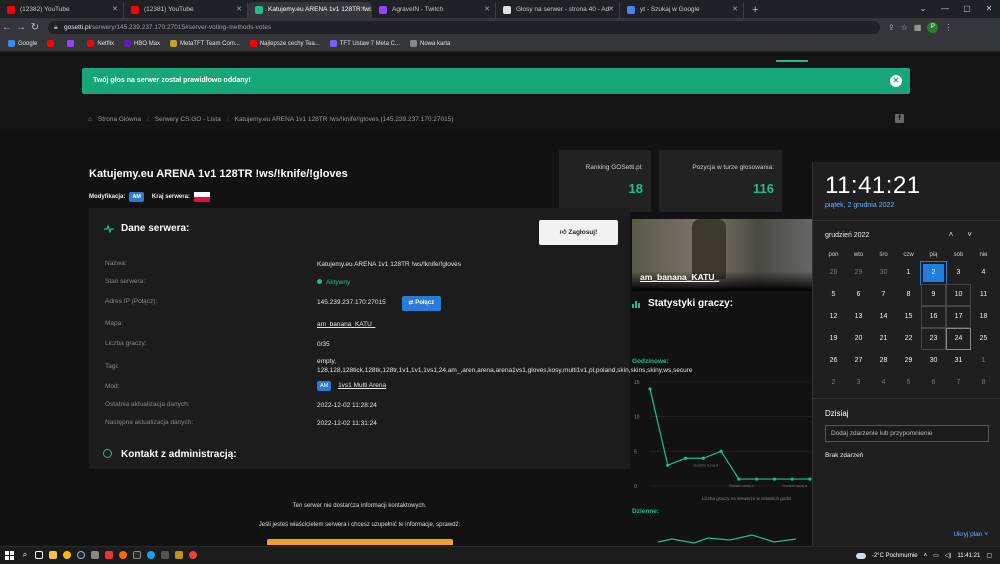 The width and height of the screenshot is (1000, 564). Describe the element at coordinates (362, 385) in the screenshot. I see `mod-link: 1vs1 Multi Arena` at that location.